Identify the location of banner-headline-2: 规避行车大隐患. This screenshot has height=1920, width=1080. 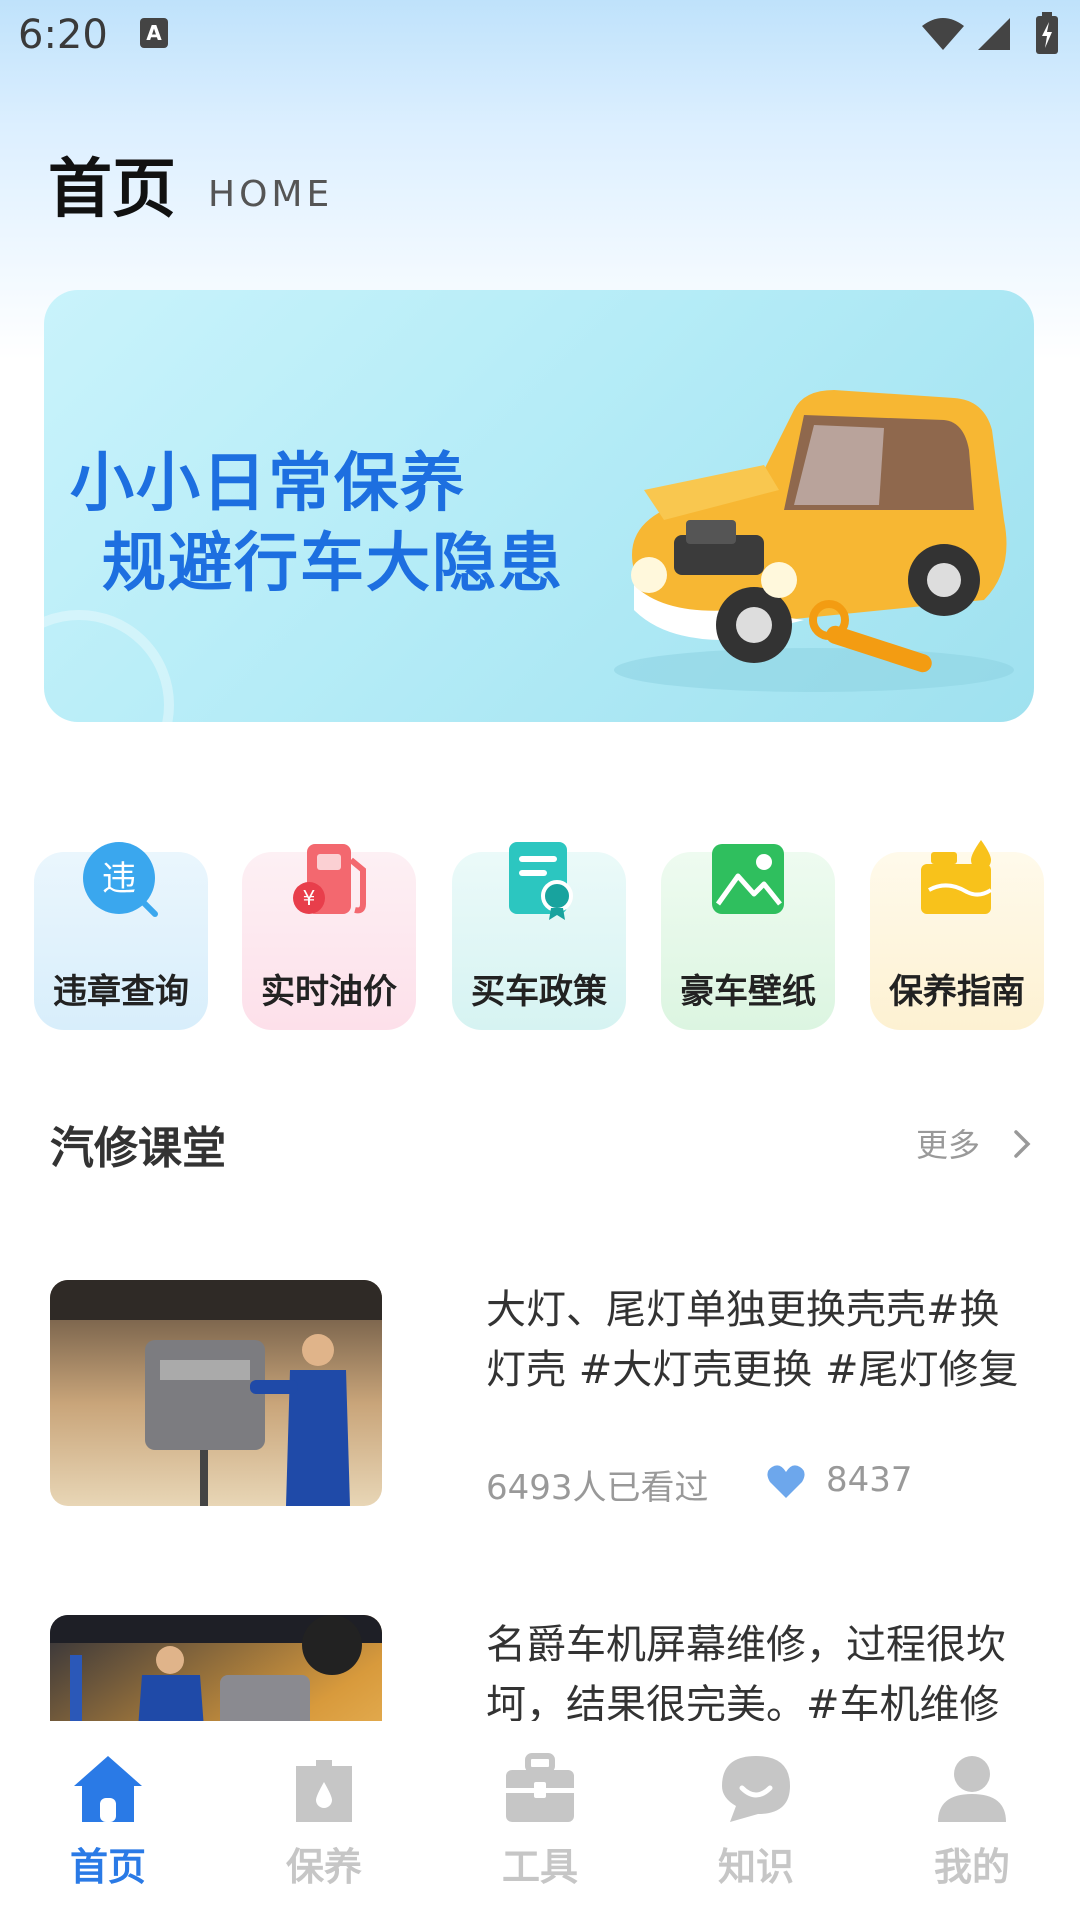
(333, 564).